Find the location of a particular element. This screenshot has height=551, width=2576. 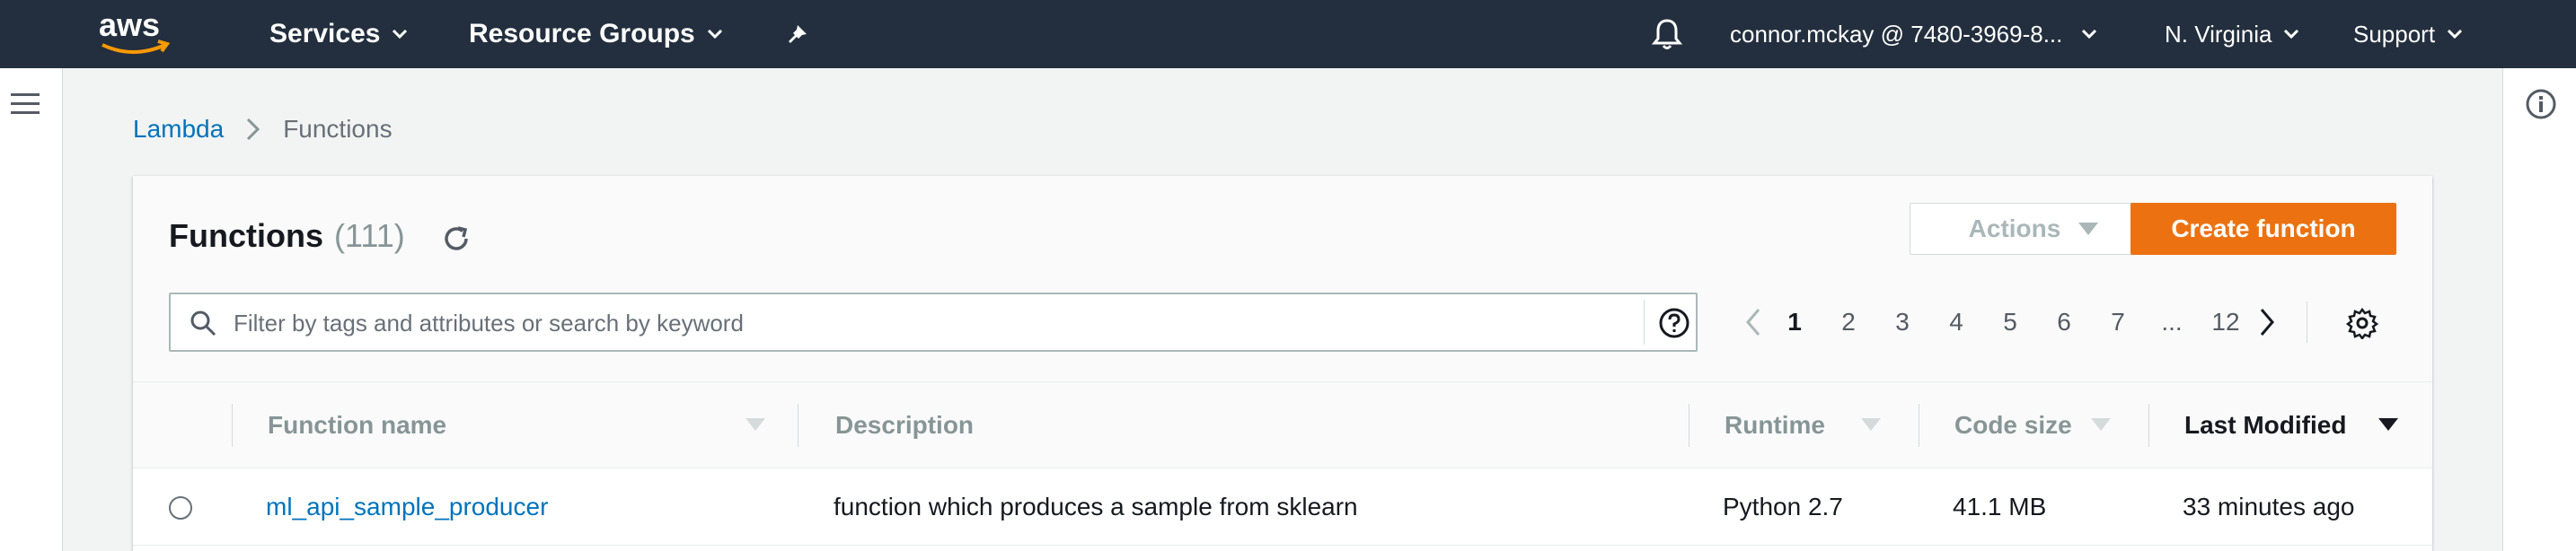

page-6: 6 is located at coordinates (2064, 322).